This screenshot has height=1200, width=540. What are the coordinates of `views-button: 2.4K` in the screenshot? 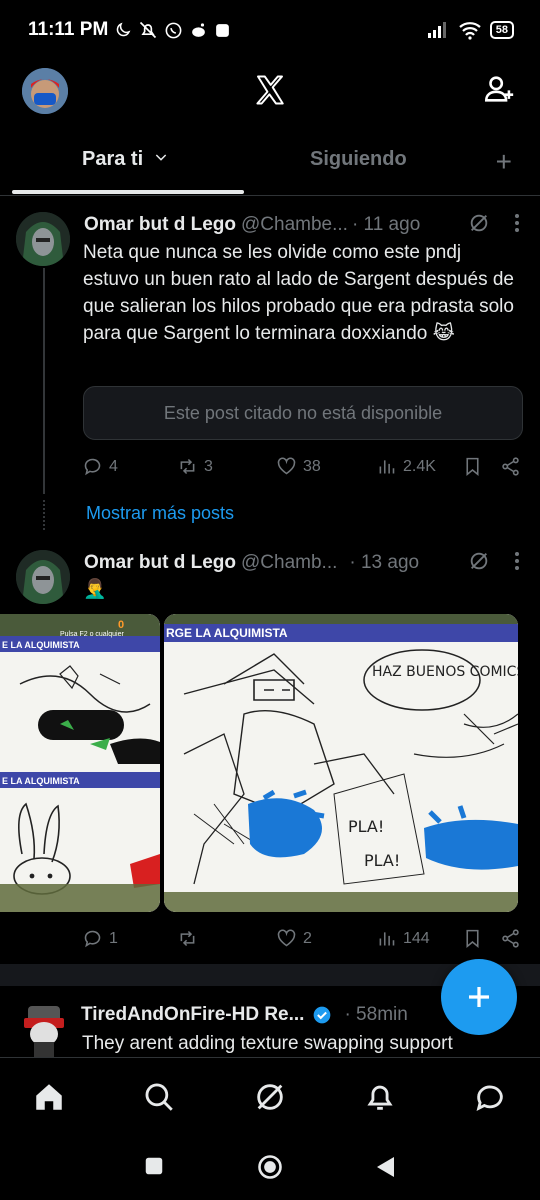 It's located at (406, 466).